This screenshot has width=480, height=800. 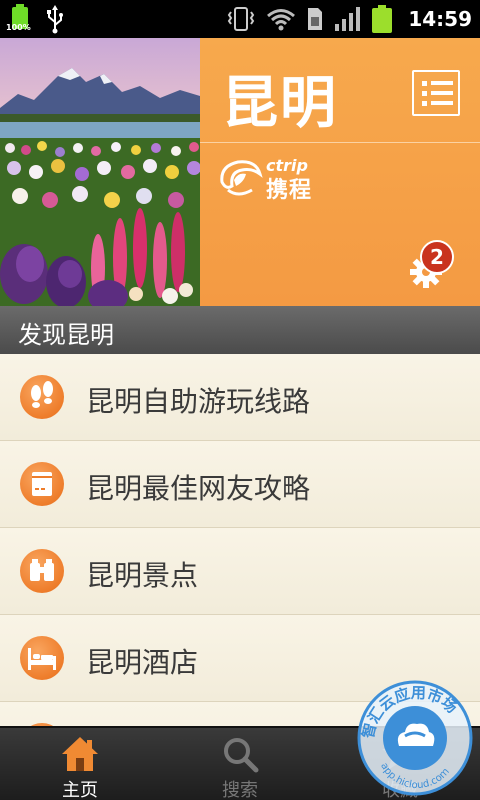 What do you see at coordinates (348, 19) in the screenshot?
I see `signal-icon` at bounding box center [348, 19].